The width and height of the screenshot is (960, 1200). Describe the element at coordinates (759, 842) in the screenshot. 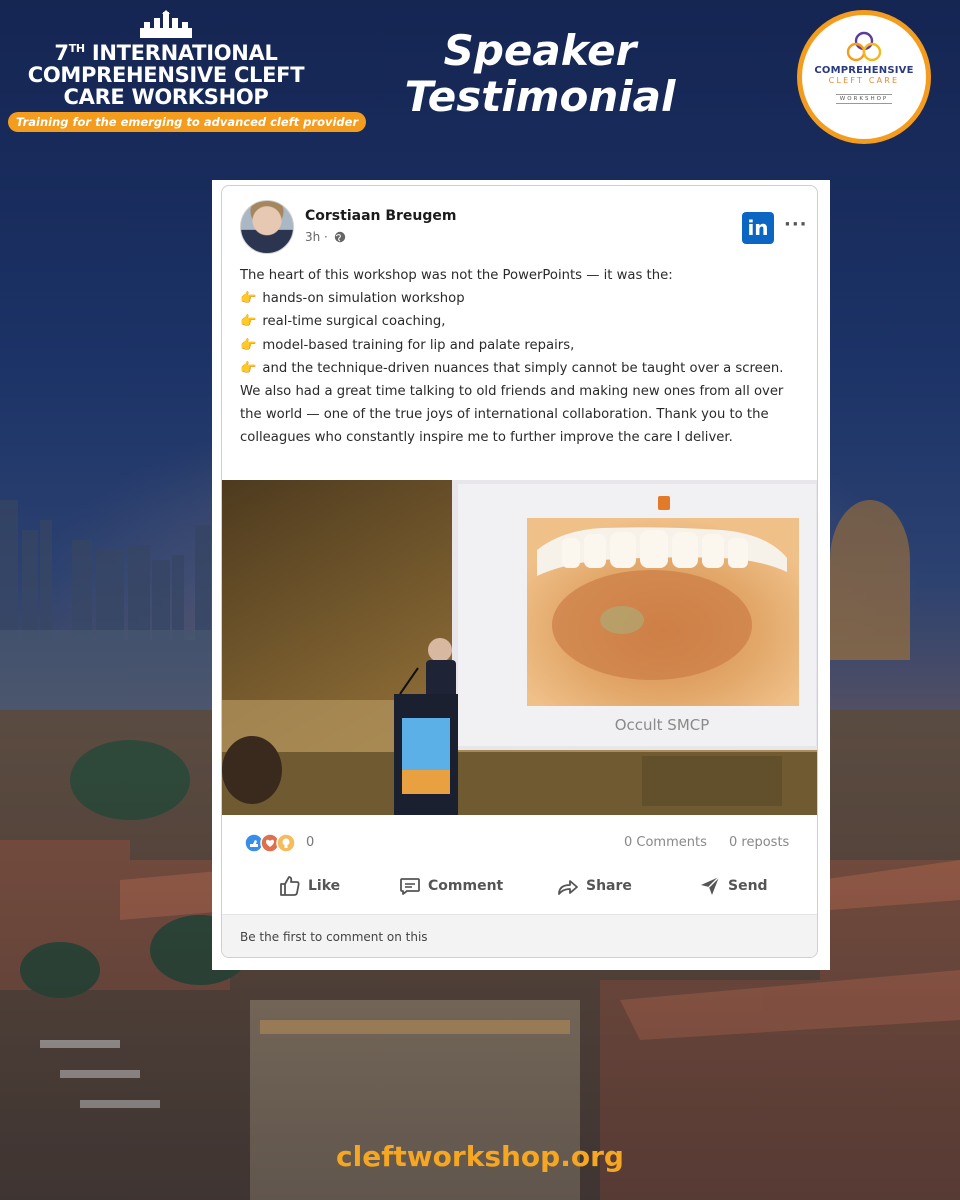

I see `reposts-count: 0 reposts` at that location.